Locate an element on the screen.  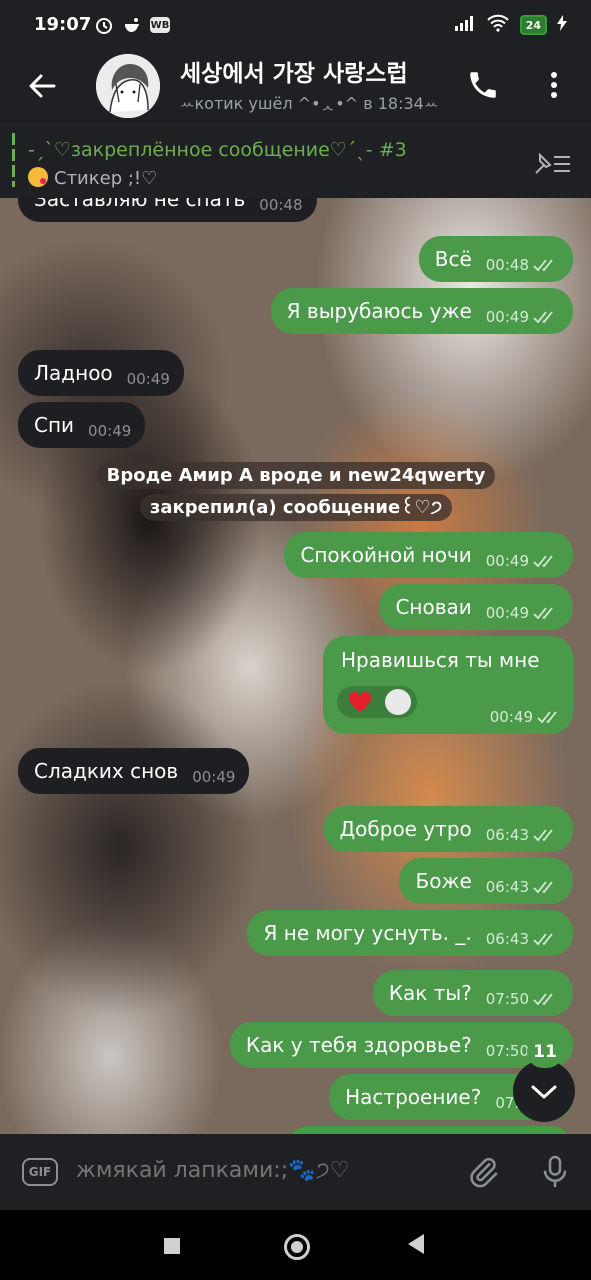
heart-icon is located at coordinates (360, 701).